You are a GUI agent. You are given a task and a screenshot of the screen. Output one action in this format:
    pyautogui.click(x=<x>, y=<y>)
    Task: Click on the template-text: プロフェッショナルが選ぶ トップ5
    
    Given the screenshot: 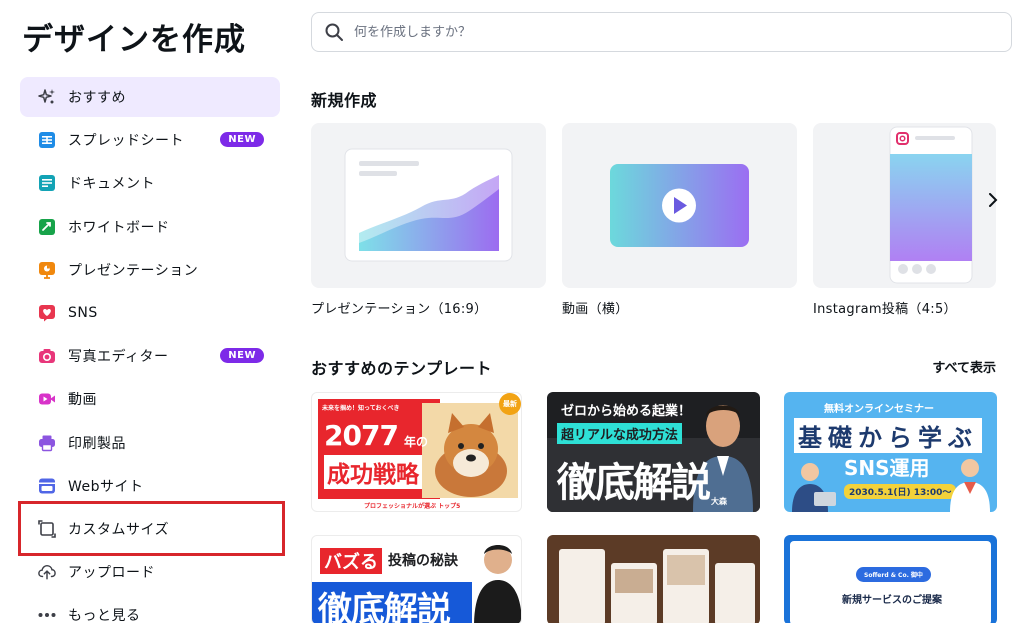 What is the action you would take?
    pyautogui.click(x=412, y=506)
    